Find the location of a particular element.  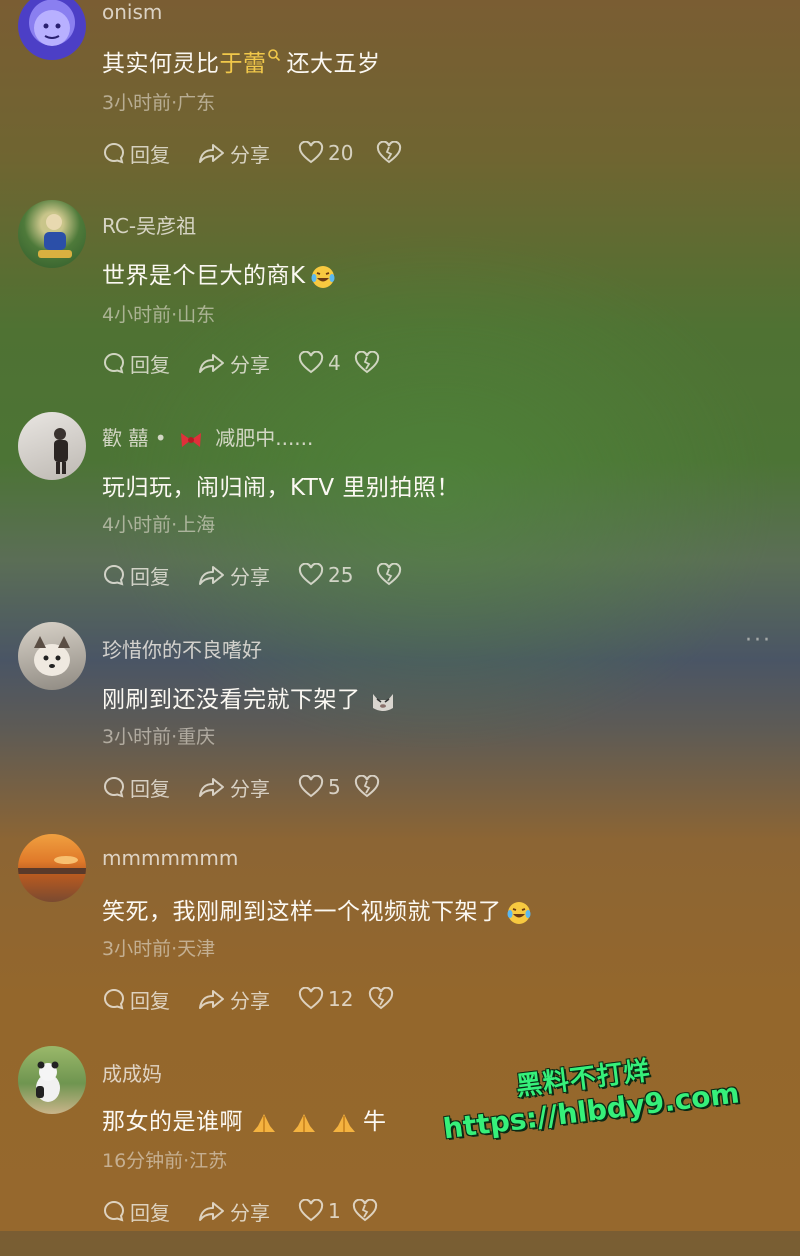

comment-text-part: 笑死，我刚刷到这样一个视频就下架了 is located at coordinates (302, 912).